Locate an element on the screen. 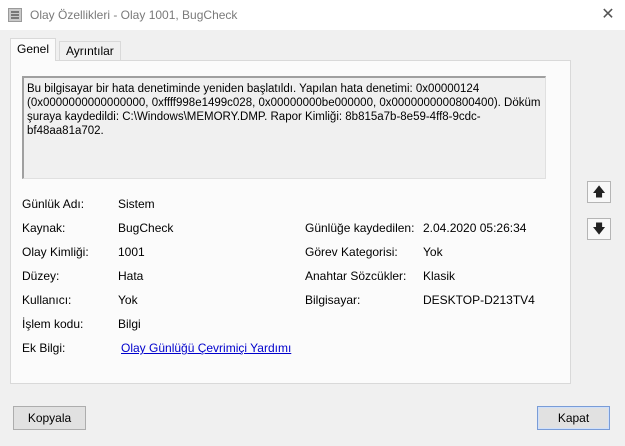  source-value: BugCheck is located at coordinates (146, 228).